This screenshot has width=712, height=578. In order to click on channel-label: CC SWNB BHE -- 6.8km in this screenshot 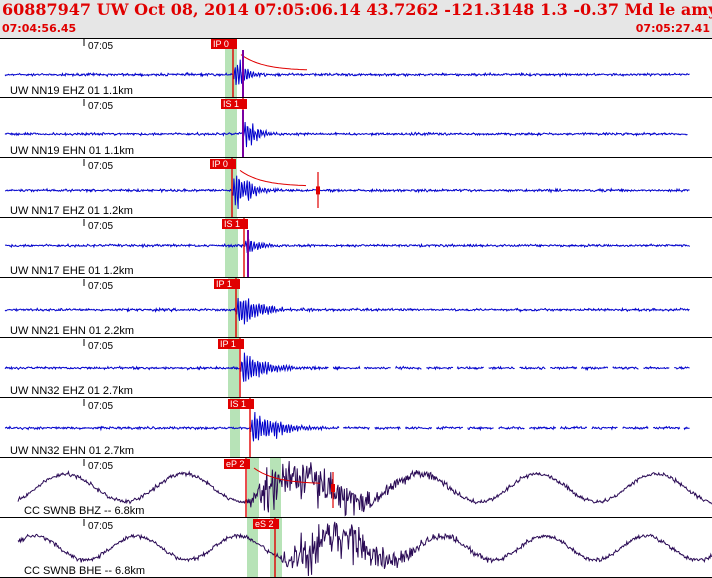, I will do `click(84, 571)`.